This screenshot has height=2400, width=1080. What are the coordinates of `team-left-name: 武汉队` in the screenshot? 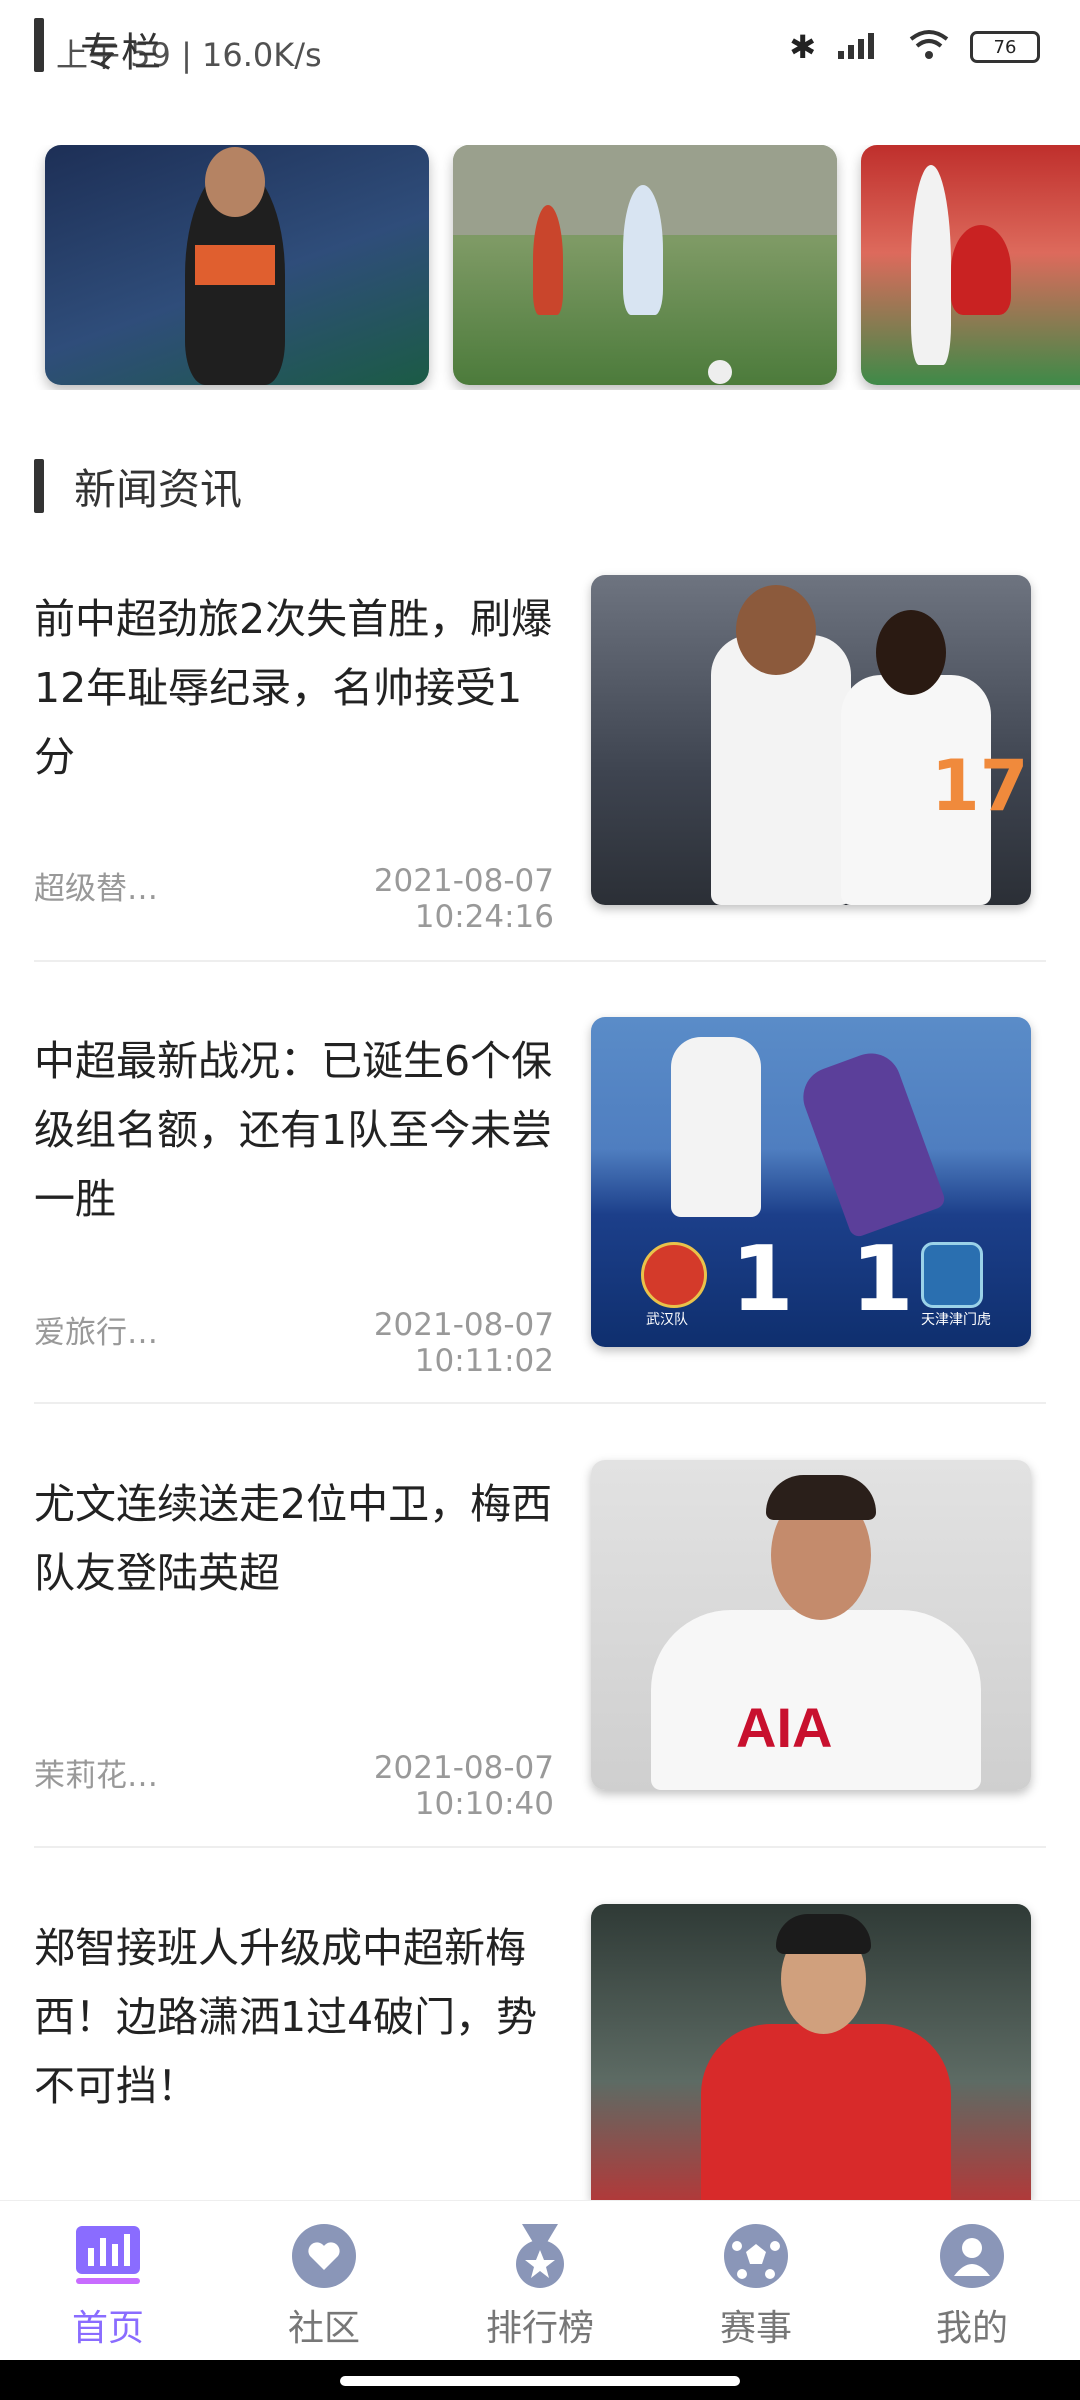 It's located at (667, 1320).